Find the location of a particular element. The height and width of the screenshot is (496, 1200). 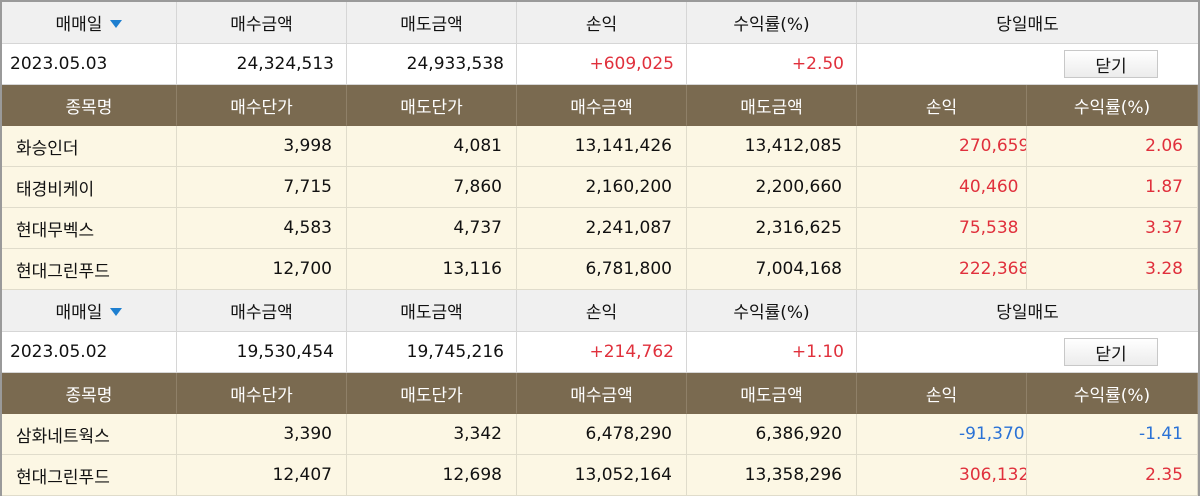

item-name: 삼화네트웍스 is located at coordinates (89, 434).